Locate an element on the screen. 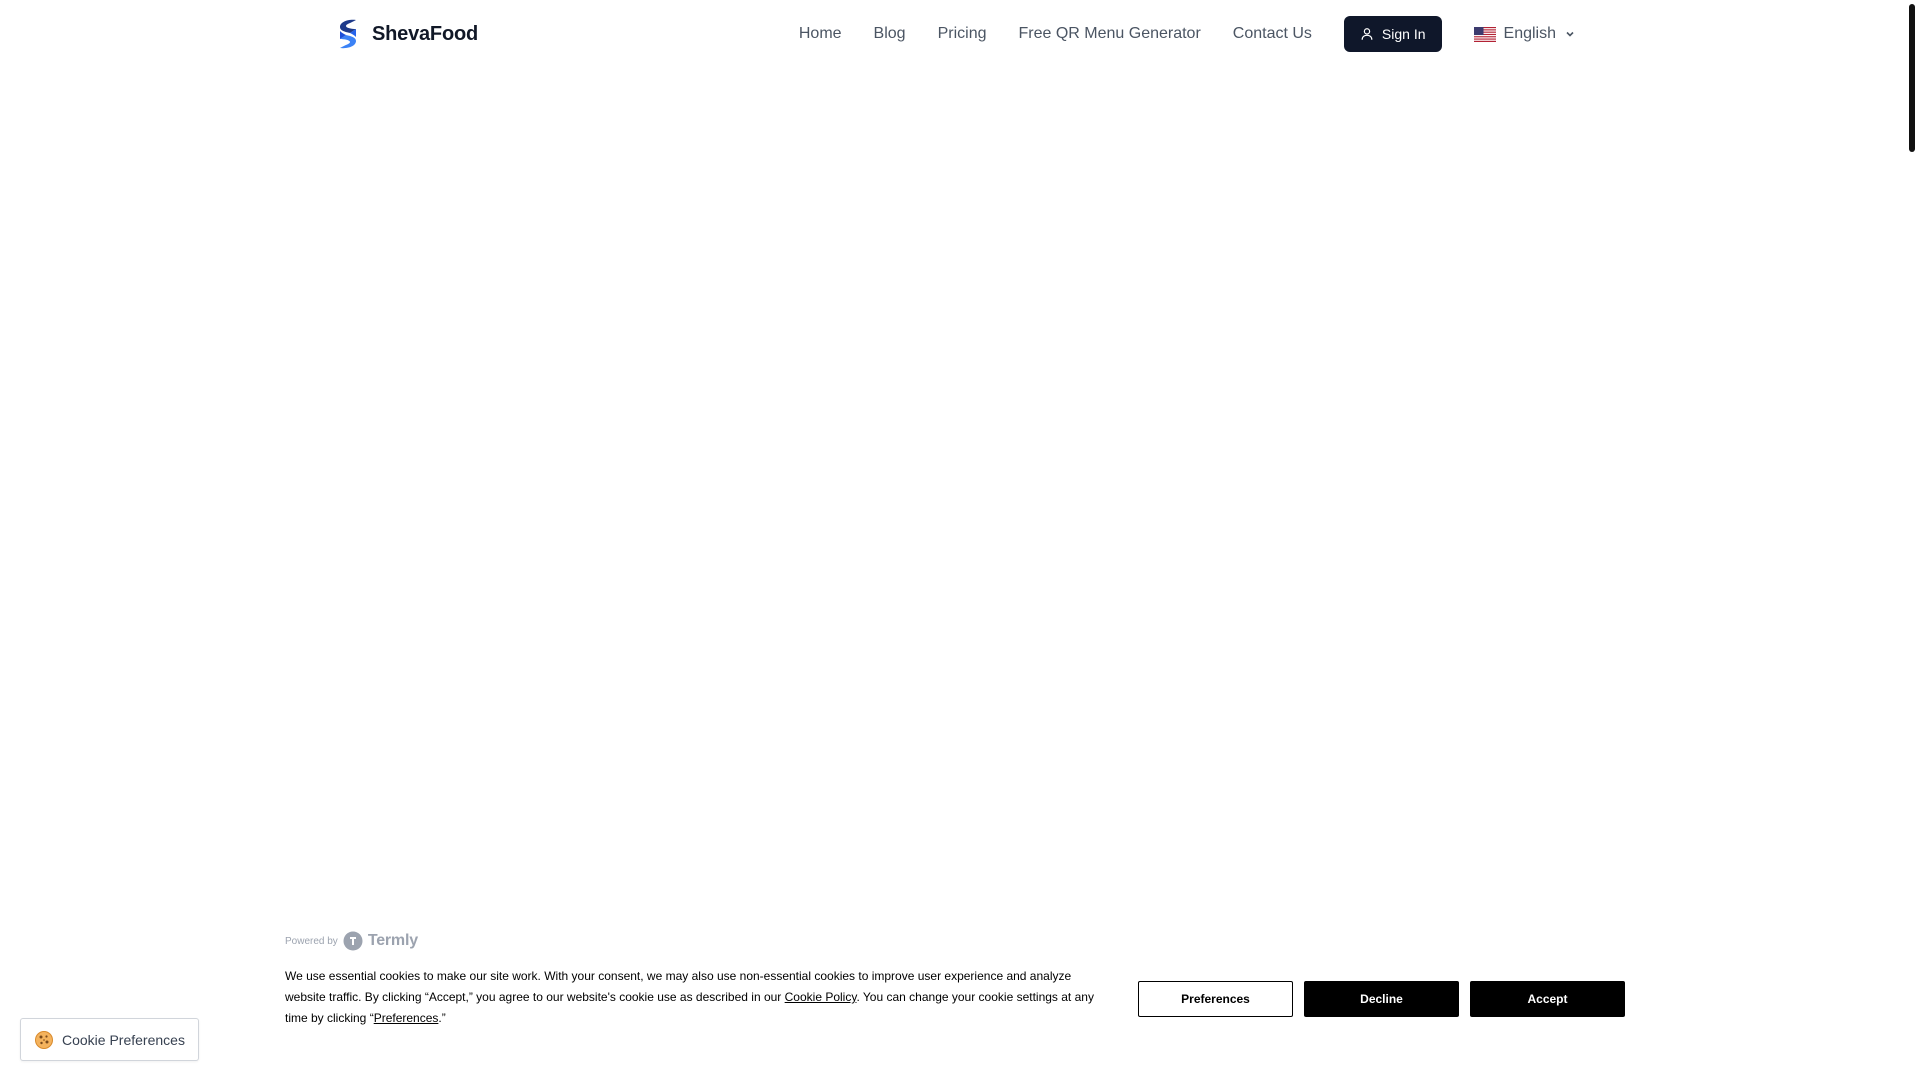 The image size is (1920, 1080). cookie-icon is located at coordinates (44, 1039).